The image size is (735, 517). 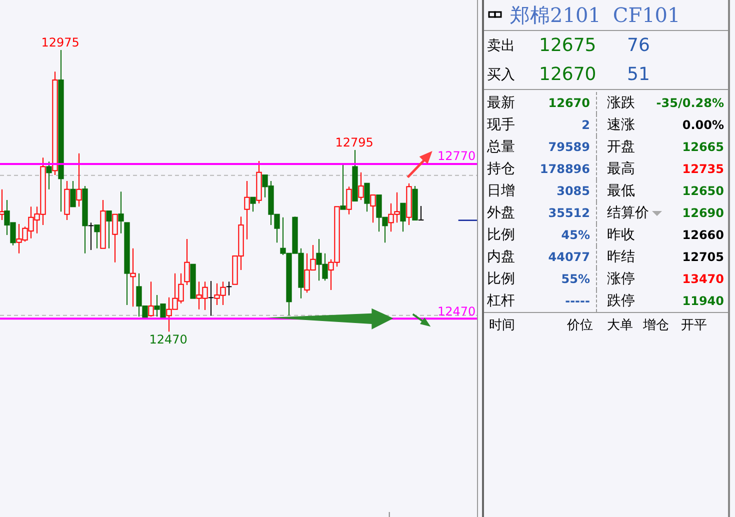 I want to click on stat-value: 45%, so click(x=575, y=235).